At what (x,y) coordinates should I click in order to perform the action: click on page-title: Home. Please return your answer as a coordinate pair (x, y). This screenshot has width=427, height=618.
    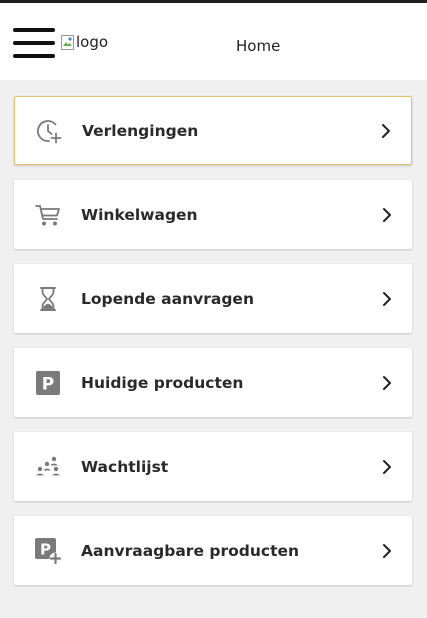
    Looking at the image, I should click on (258, 46).